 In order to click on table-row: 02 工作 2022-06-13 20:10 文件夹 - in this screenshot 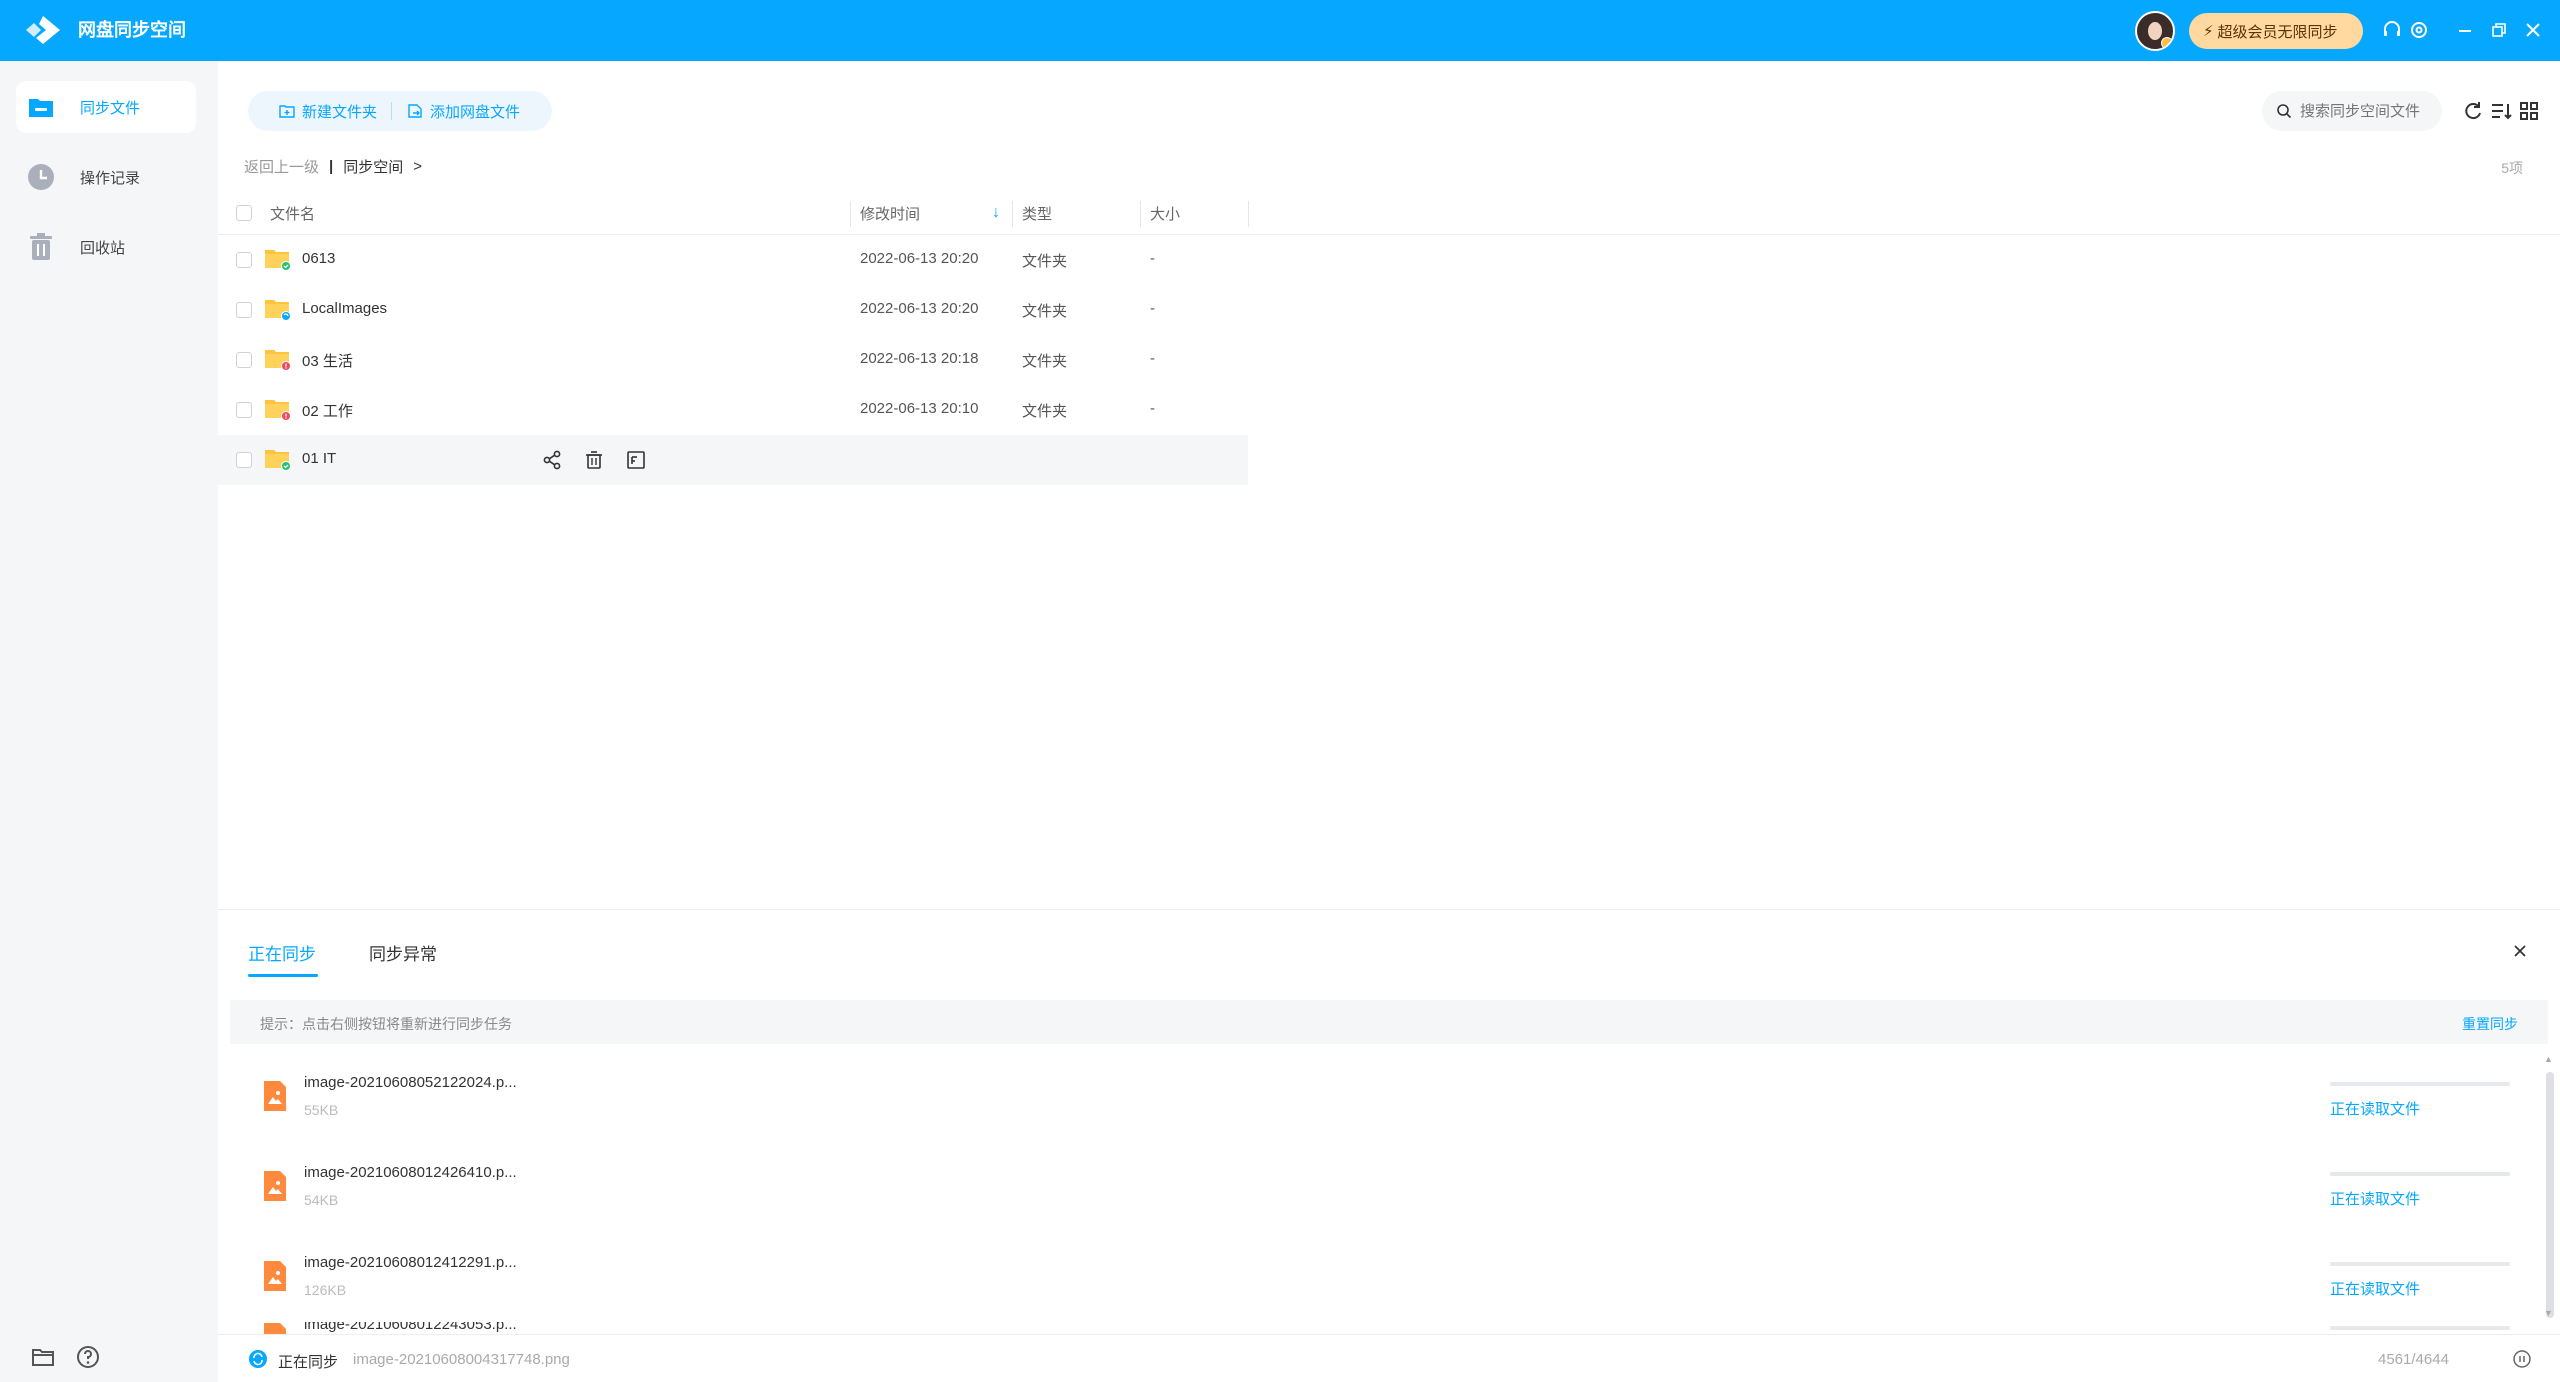, I will do `click(733, 410)`.